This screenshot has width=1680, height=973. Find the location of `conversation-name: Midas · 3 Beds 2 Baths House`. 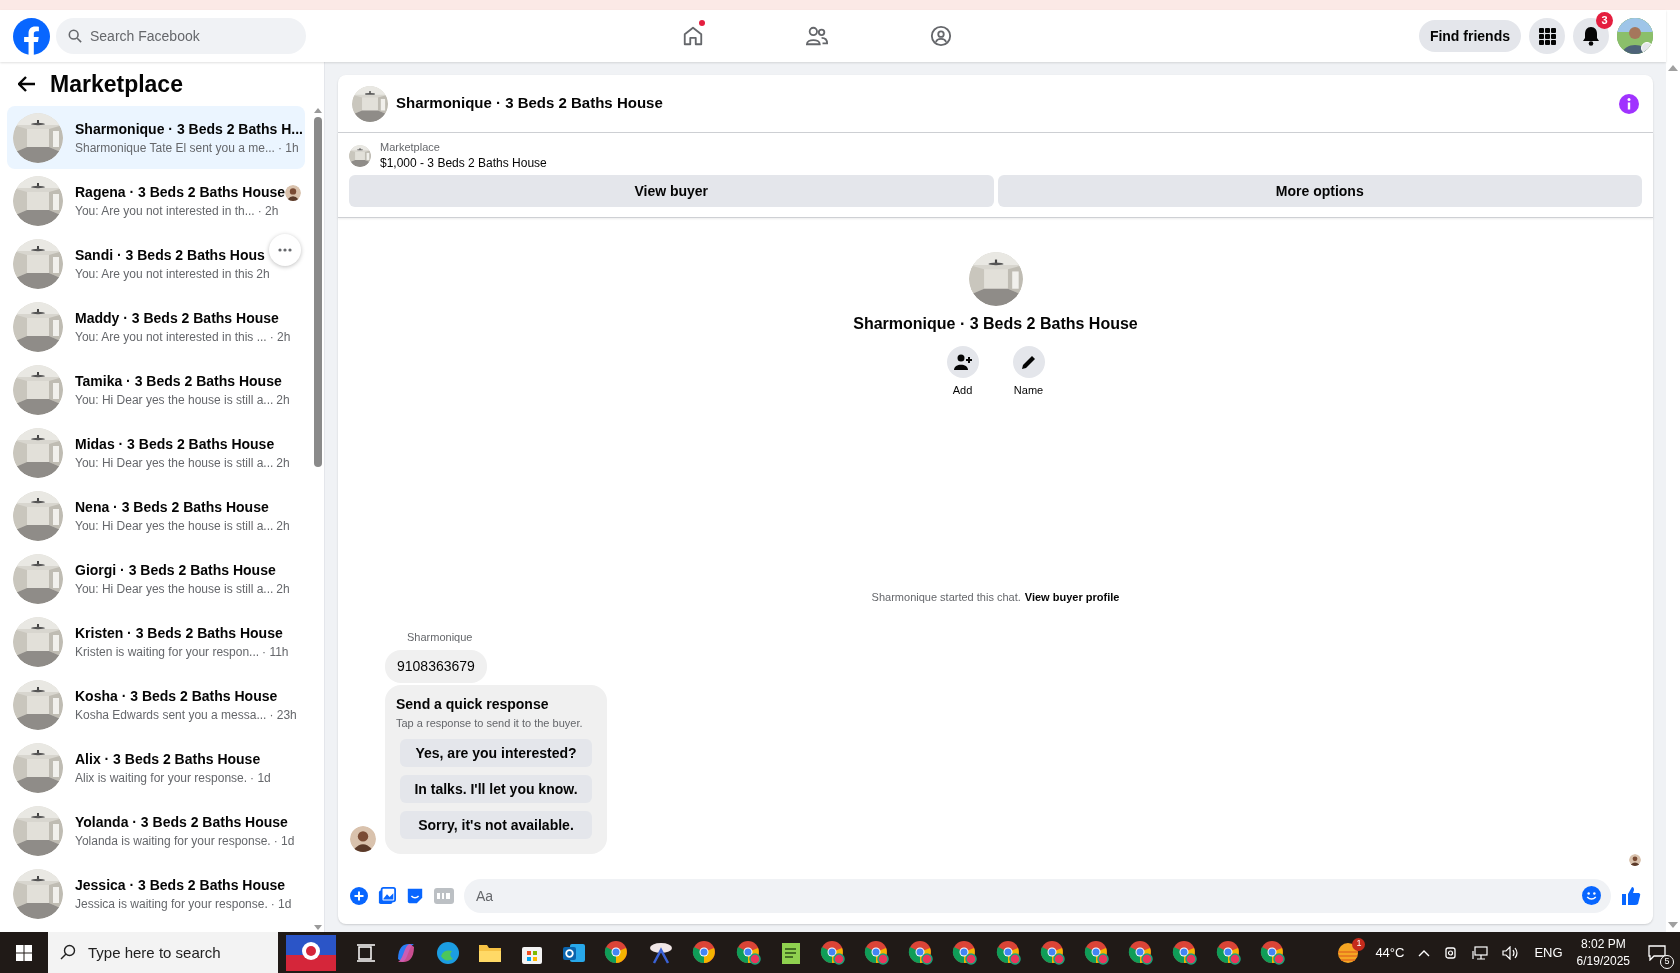

conversation-name: Midas · 3 Beds 2 Baths House is located at coordinates (175, 444).